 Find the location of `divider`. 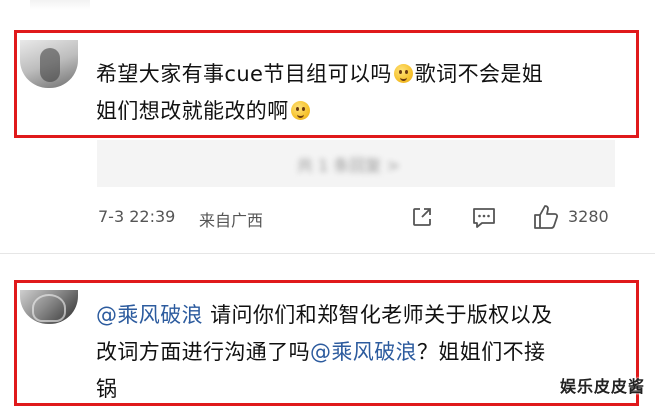

divider is located at coordinates (327, 253).